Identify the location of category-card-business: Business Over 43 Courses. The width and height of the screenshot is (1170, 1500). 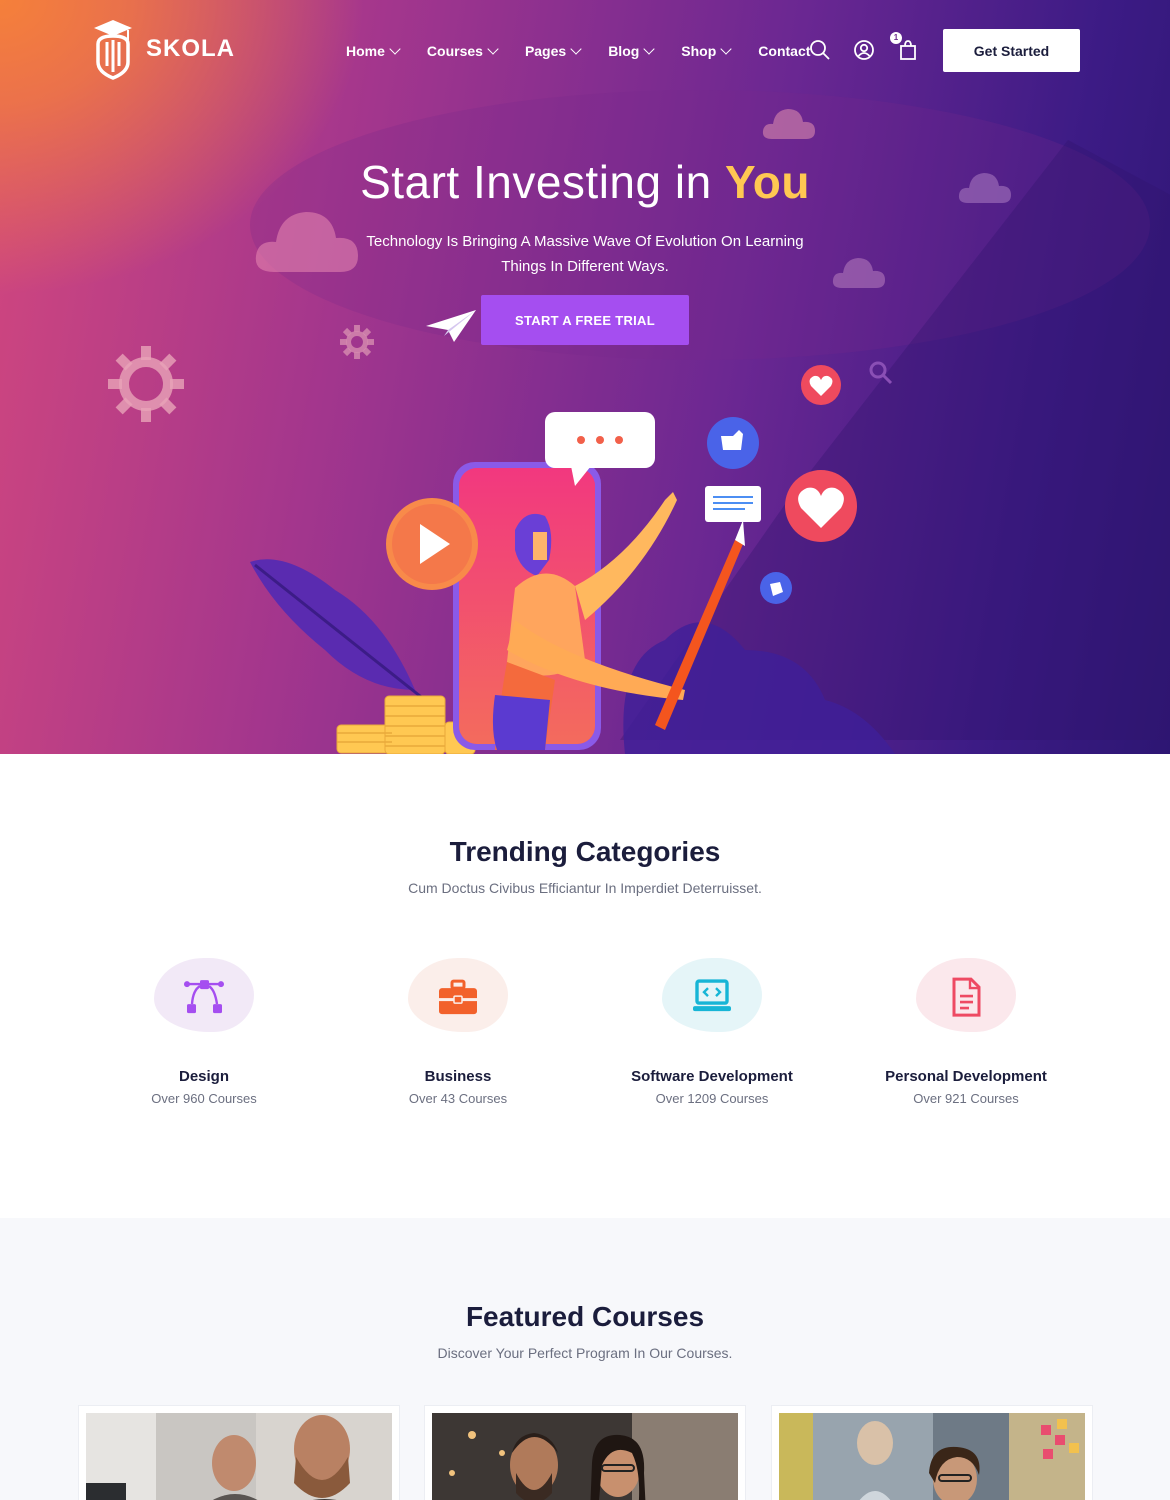
(458, 1032).